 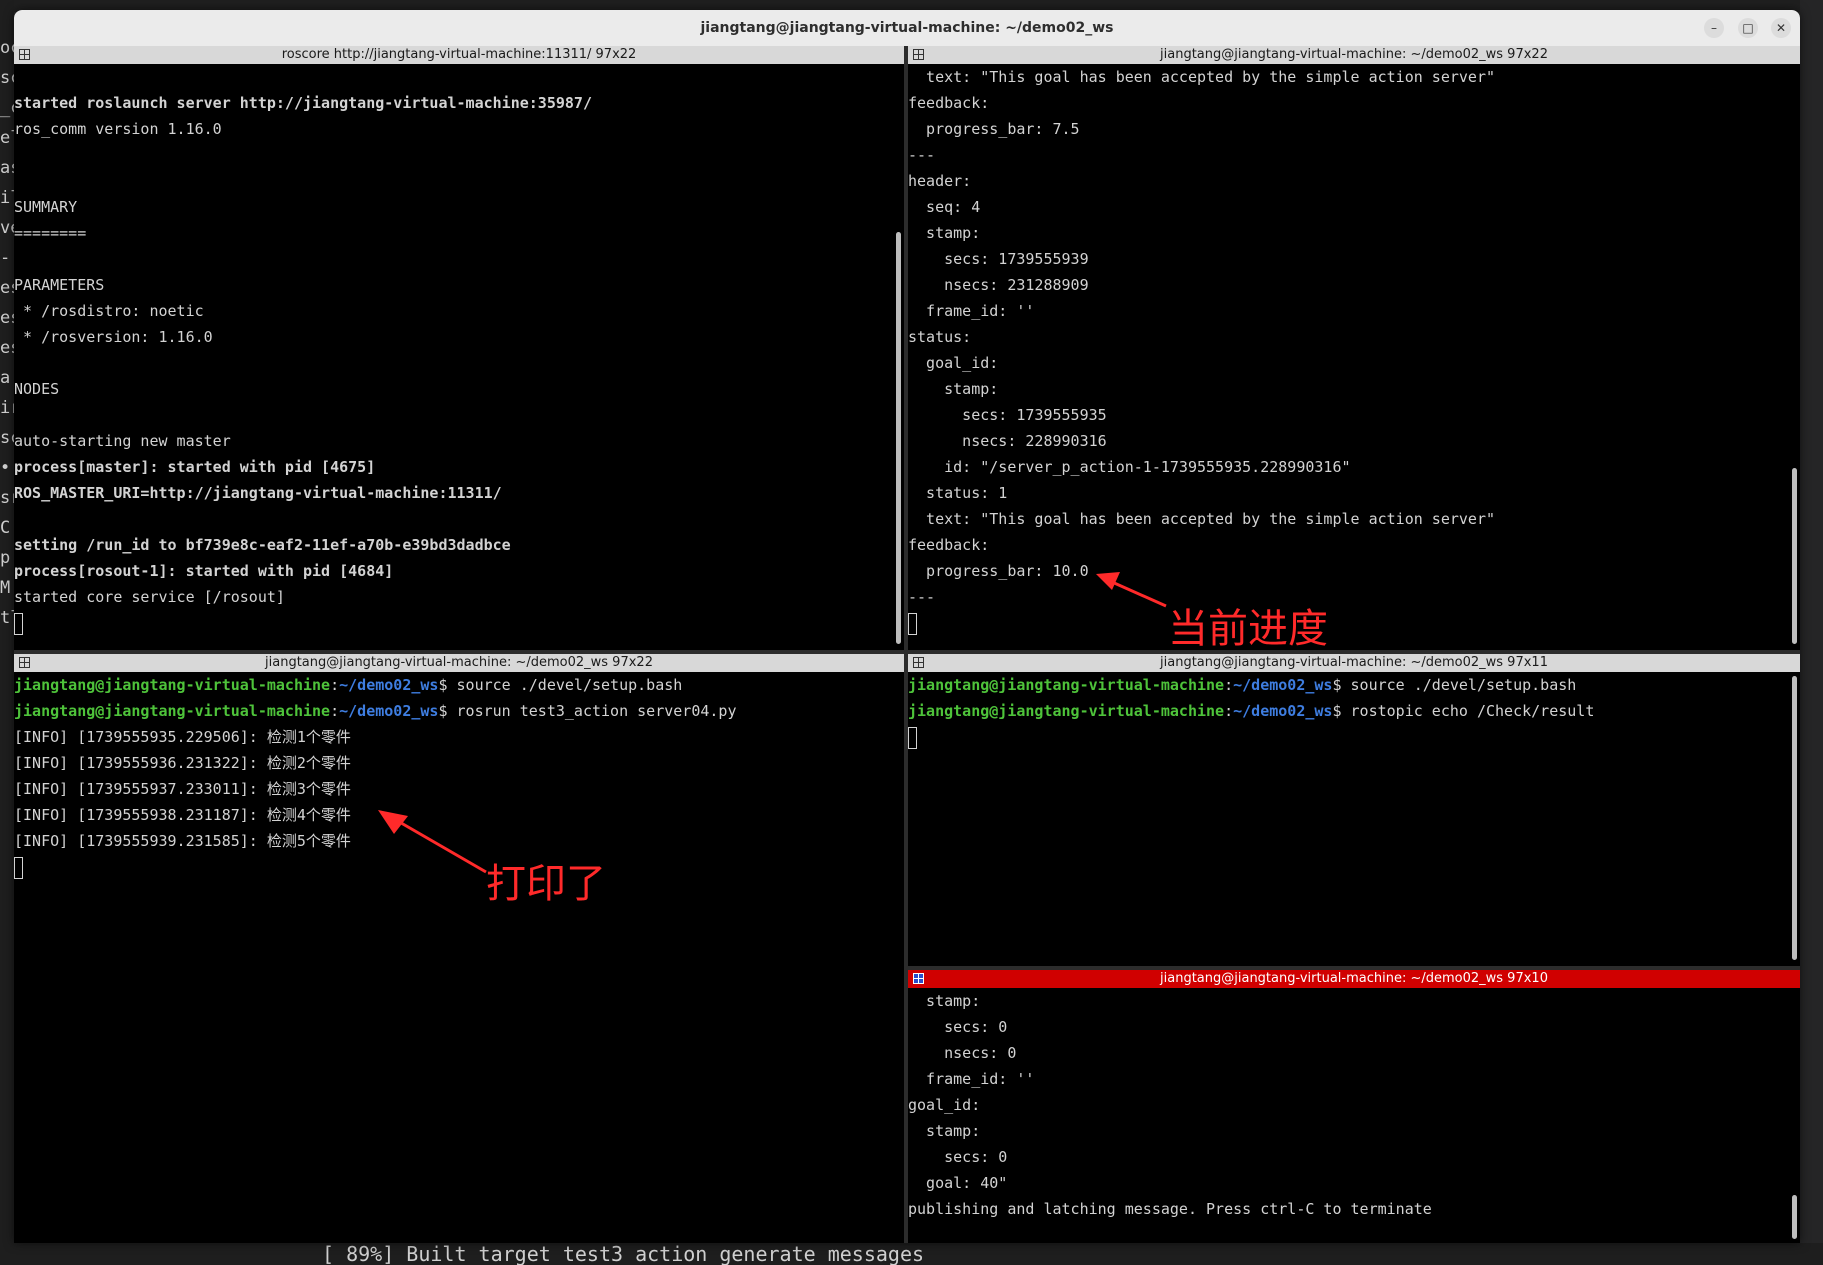 I want to click on minimize-button: –, so click(x=1714, y=28).